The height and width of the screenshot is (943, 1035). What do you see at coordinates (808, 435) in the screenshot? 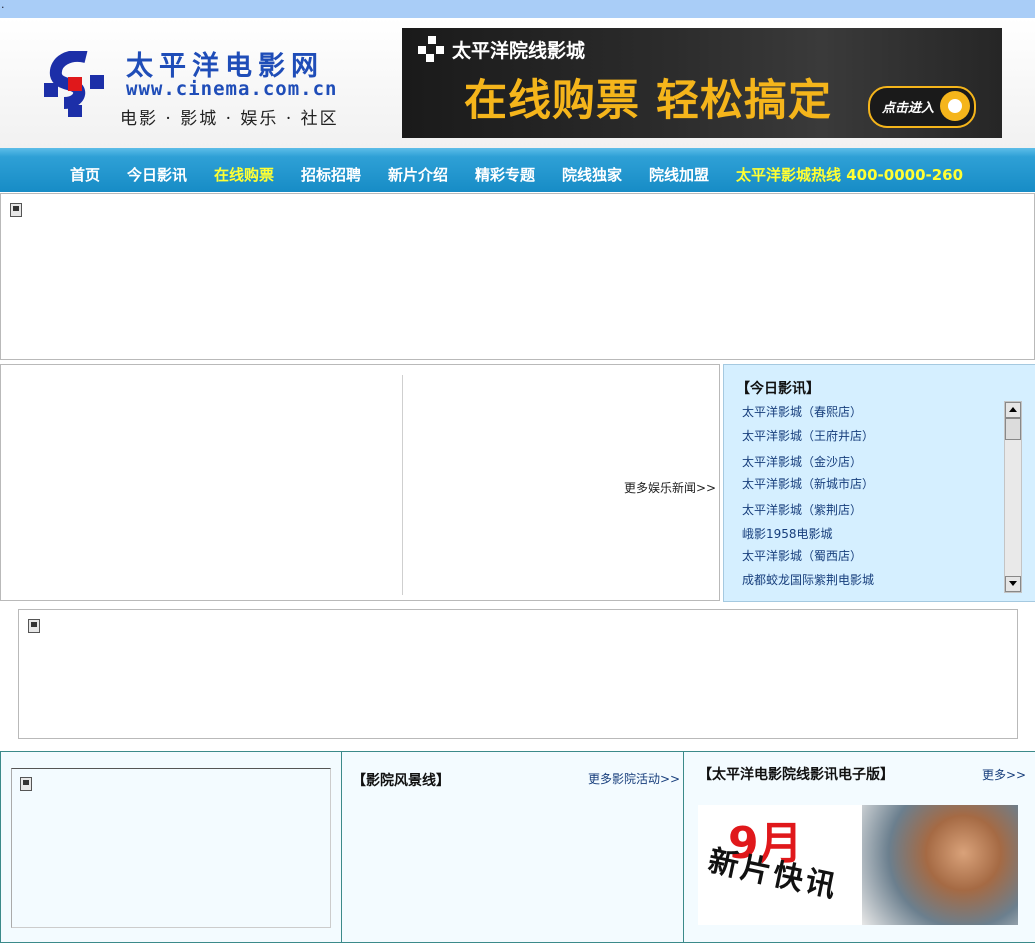
I see `cinema-link: 太平洋影城（王府井店）` at bounding box center [808, 435].